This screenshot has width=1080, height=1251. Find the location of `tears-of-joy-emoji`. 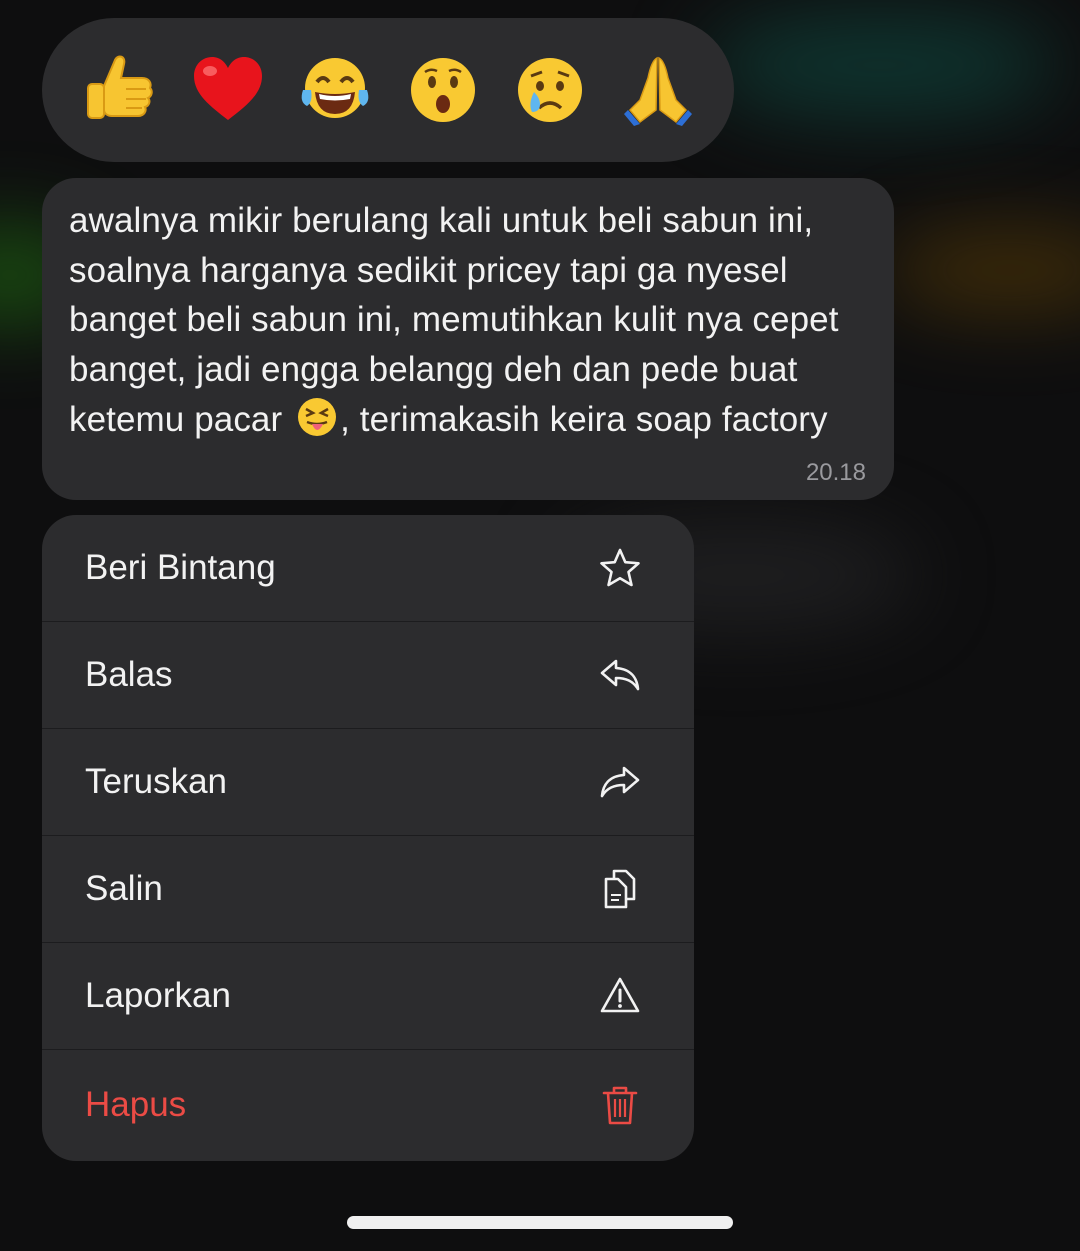

tears-of-joy-emoji is located at coordinates (335, 90).